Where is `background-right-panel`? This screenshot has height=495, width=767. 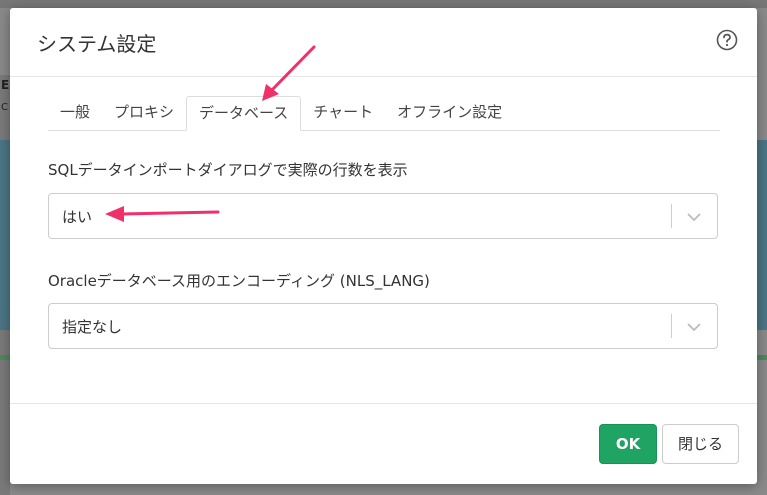 background-right-panel is located at coordinates (762, 235).